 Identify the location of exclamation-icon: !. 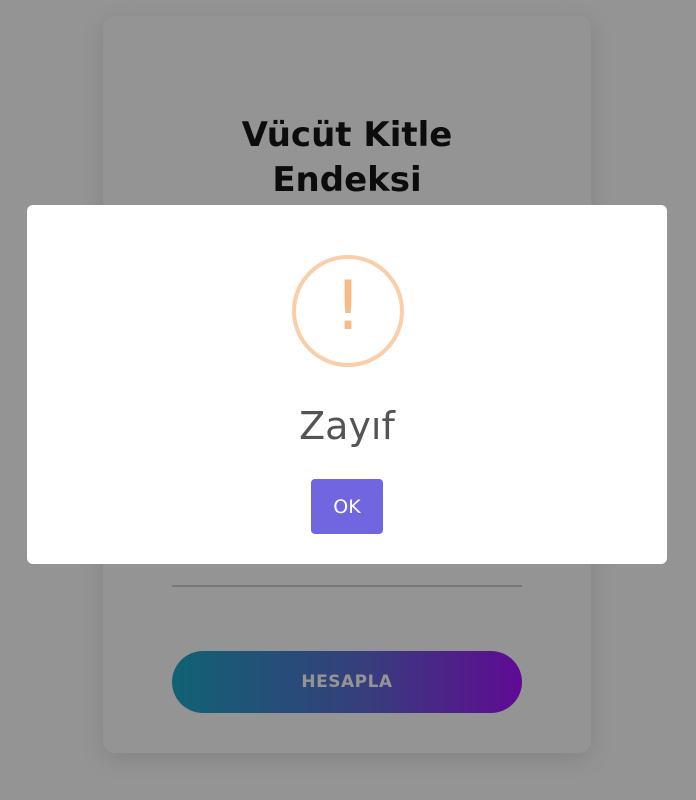
(348, 306).